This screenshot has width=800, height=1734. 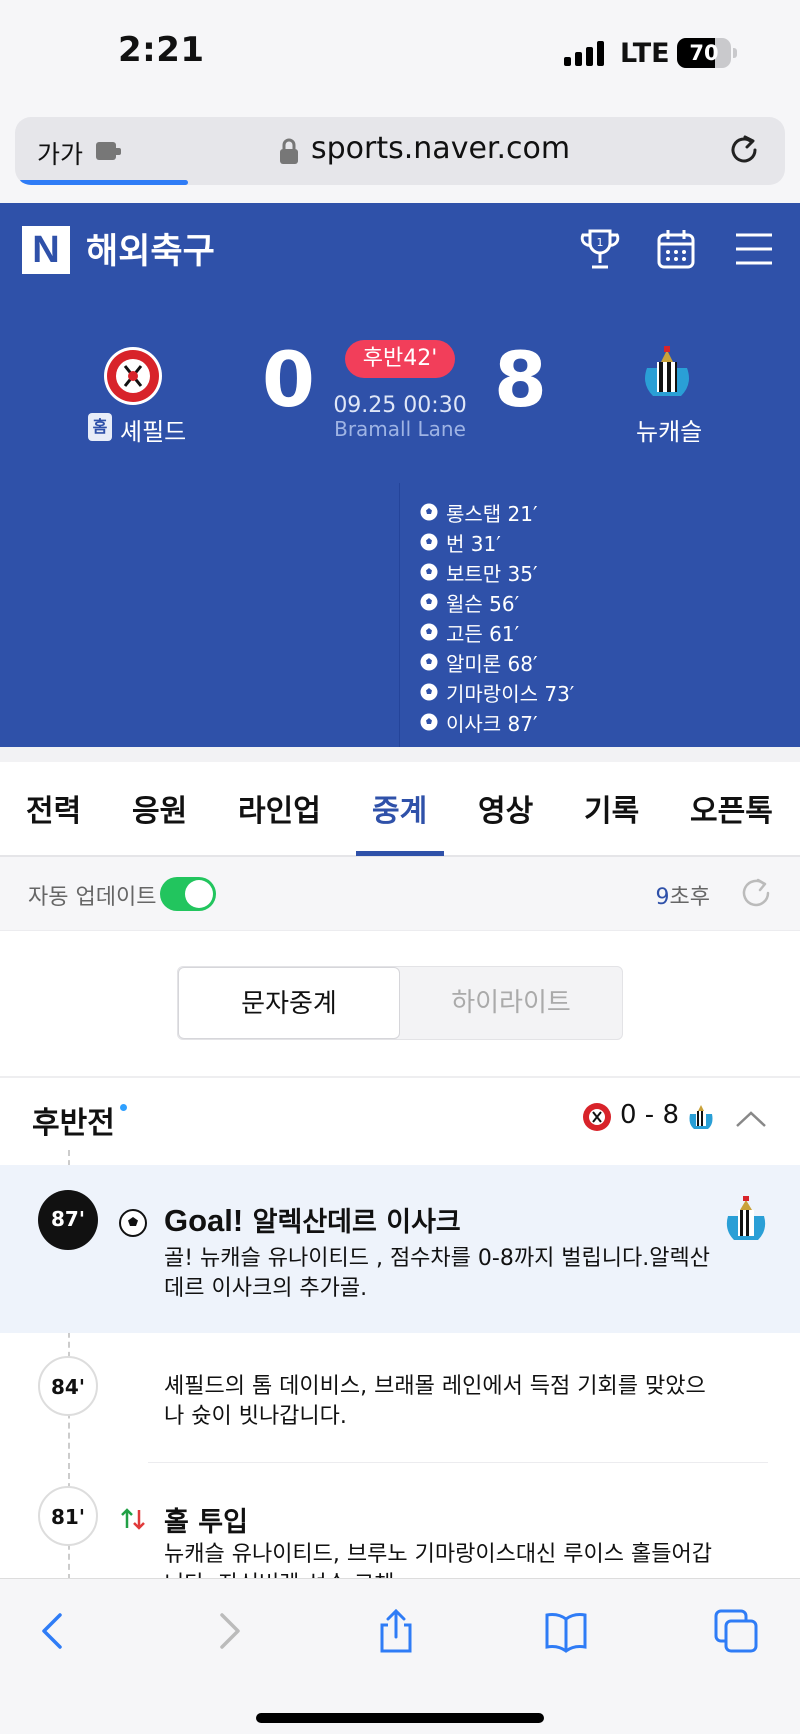 I want to click on scorer-divider, so click(x=399, y=615).